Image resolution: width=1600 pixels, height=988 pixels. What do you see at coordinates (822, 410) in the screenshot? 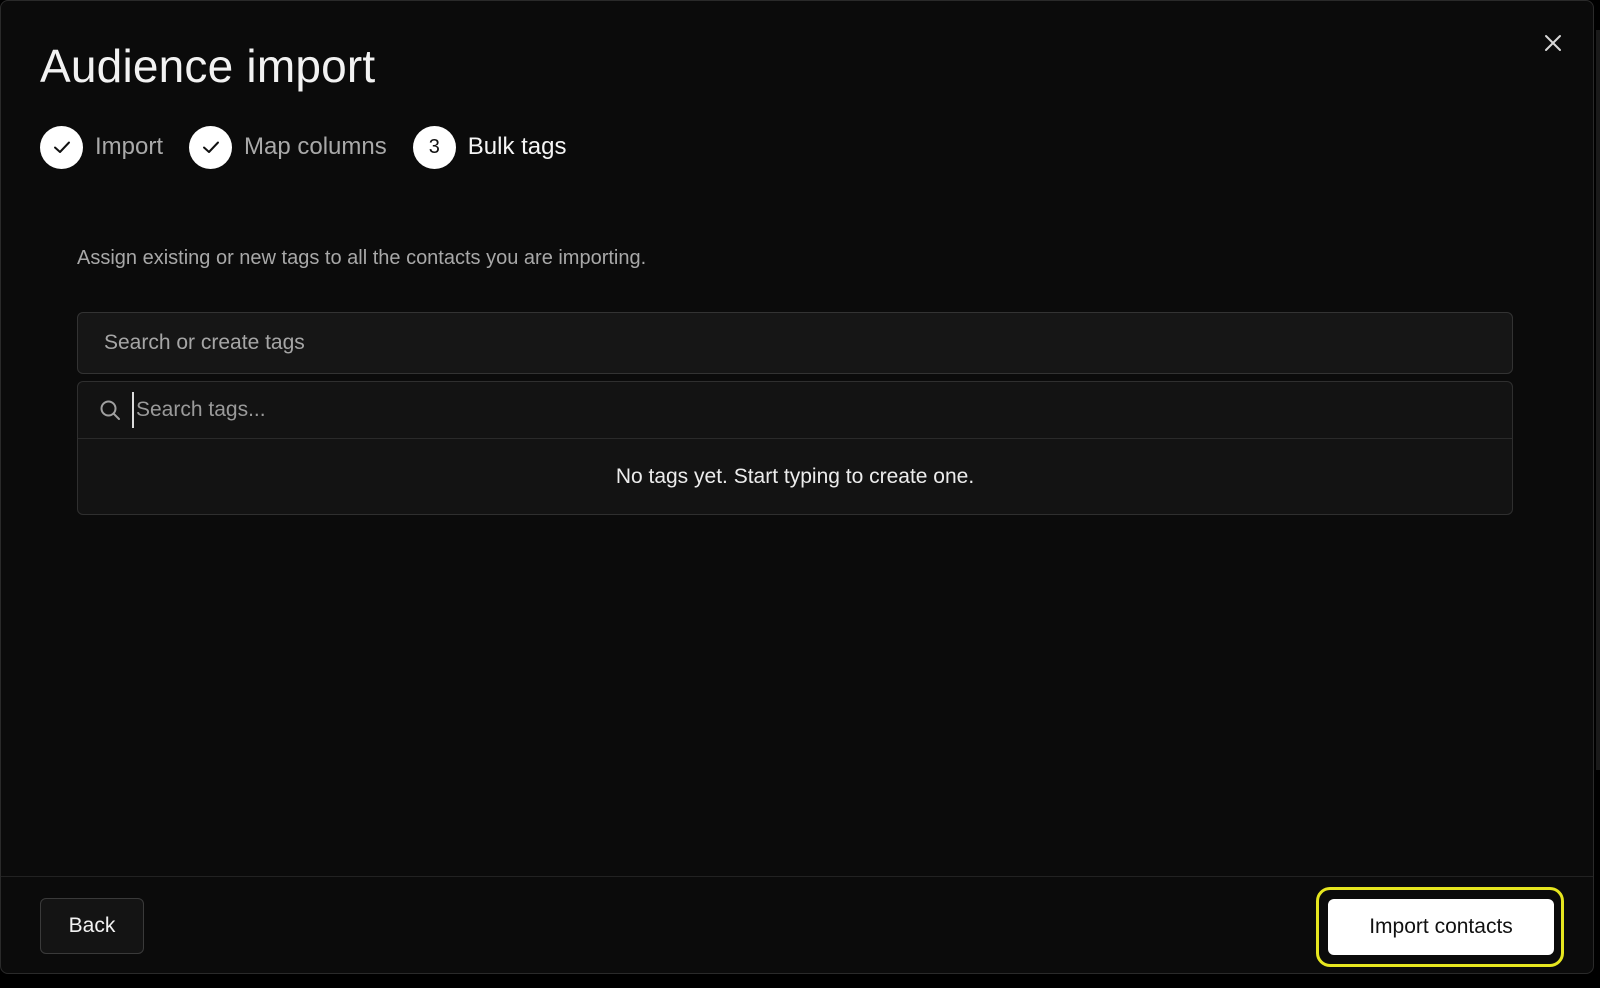
I see `tag-search-input` at bounding box center [822, 410].